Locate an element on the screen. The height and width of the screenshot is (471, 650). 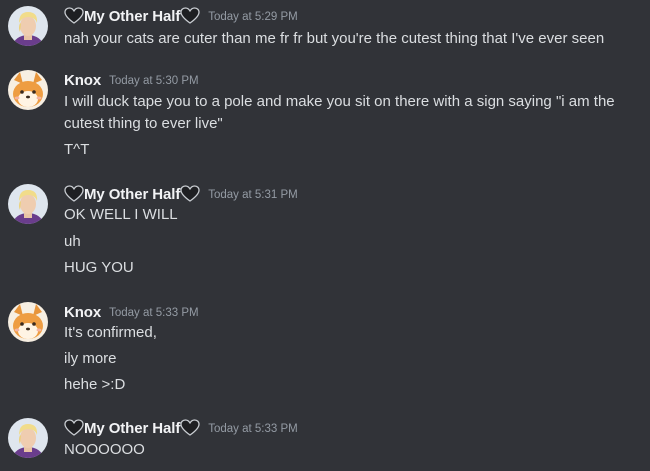
message-header: My Other Half Today at 5:31 PM is located at coordinates (181, 194).